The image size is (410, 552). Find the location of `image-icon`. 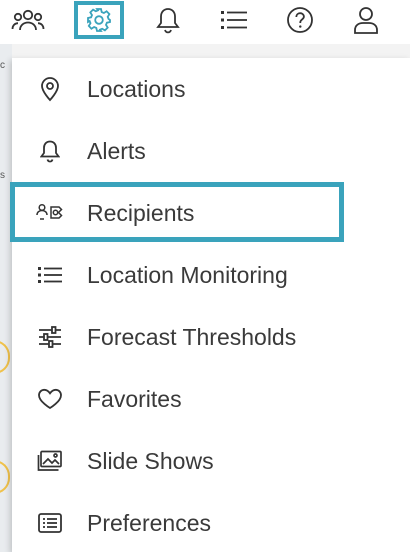

image-icon is located at coordinates (50, 461).